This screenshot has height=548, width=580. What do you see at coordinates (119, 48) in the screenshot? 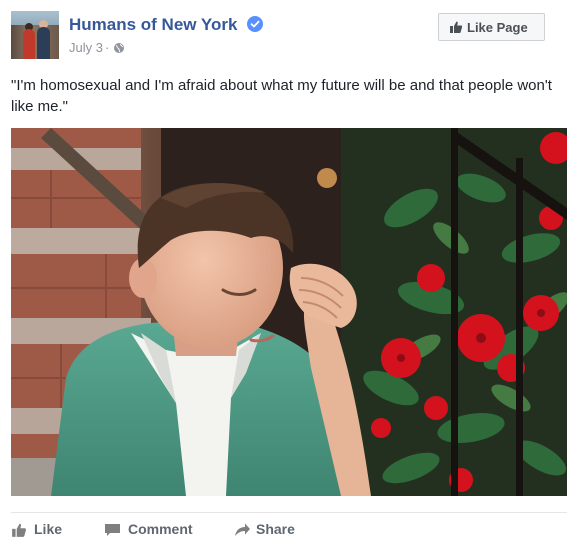
I see `globe-icon` at bounding box center [119, 48].